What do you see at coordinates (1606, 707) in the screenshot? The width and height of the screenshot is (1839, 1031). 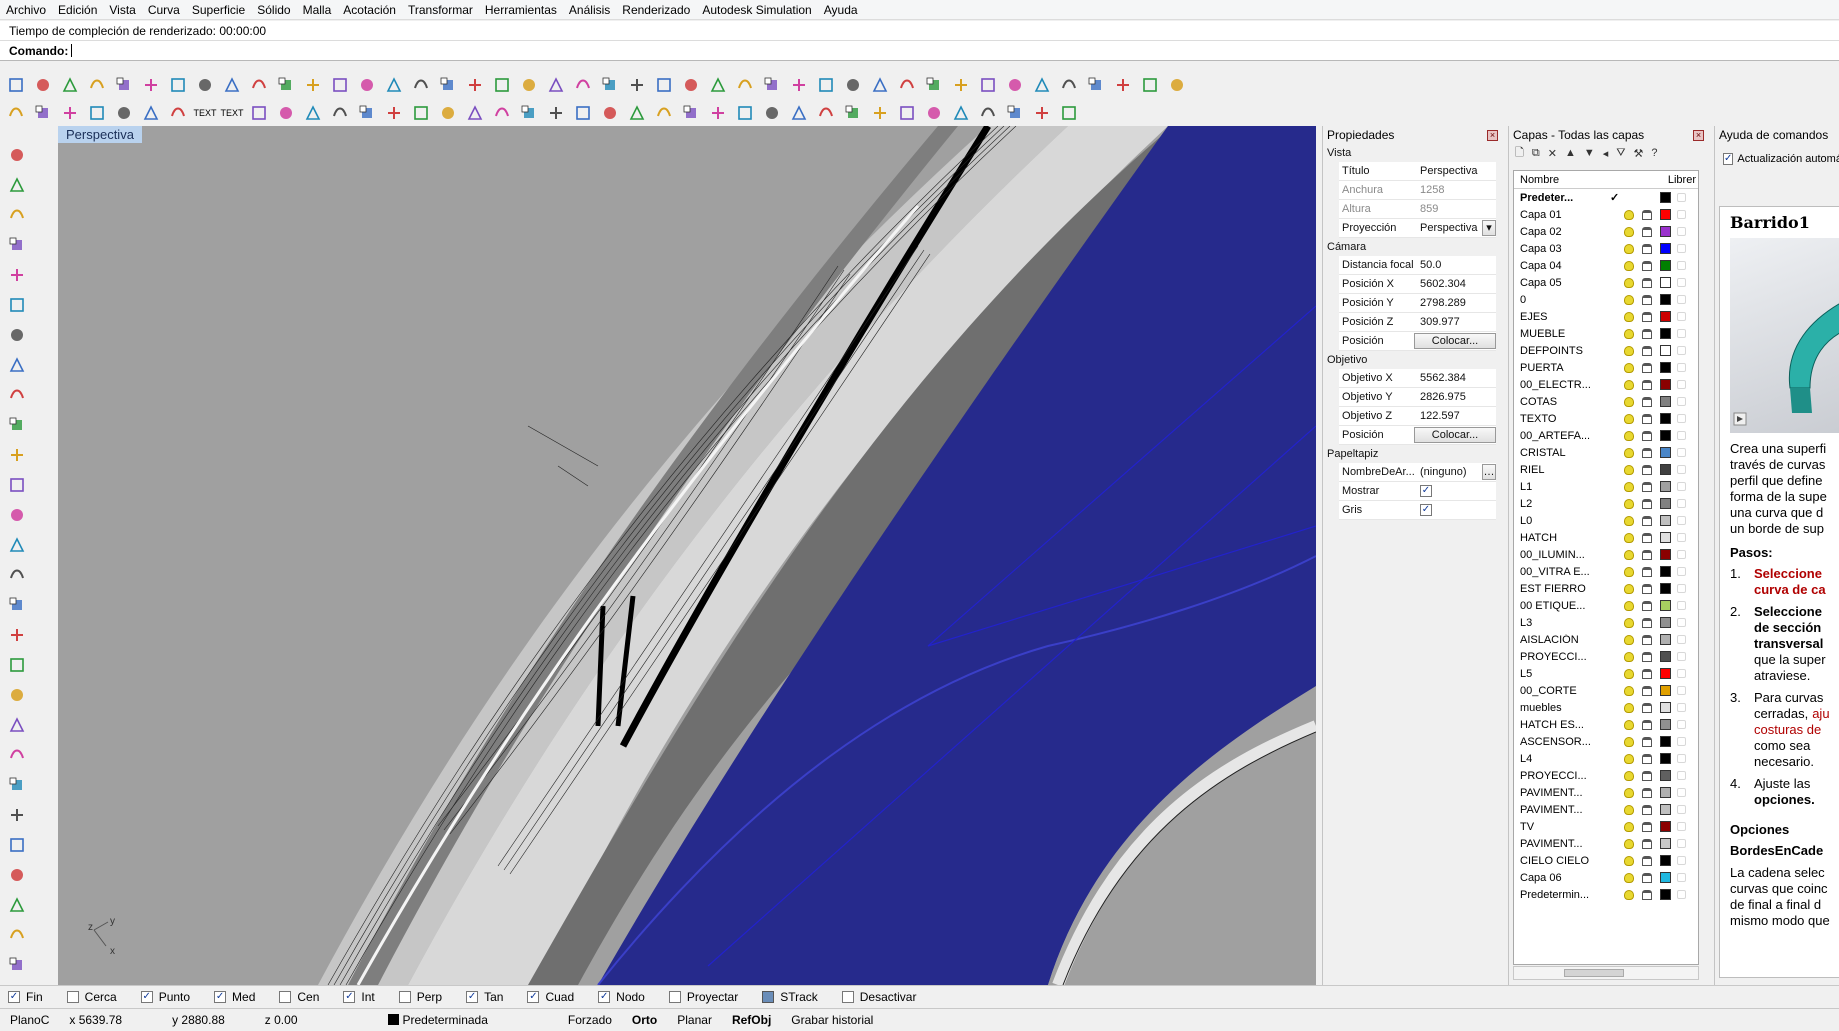 I see `layer-row: muebles` at bounding box center [1606, 707].